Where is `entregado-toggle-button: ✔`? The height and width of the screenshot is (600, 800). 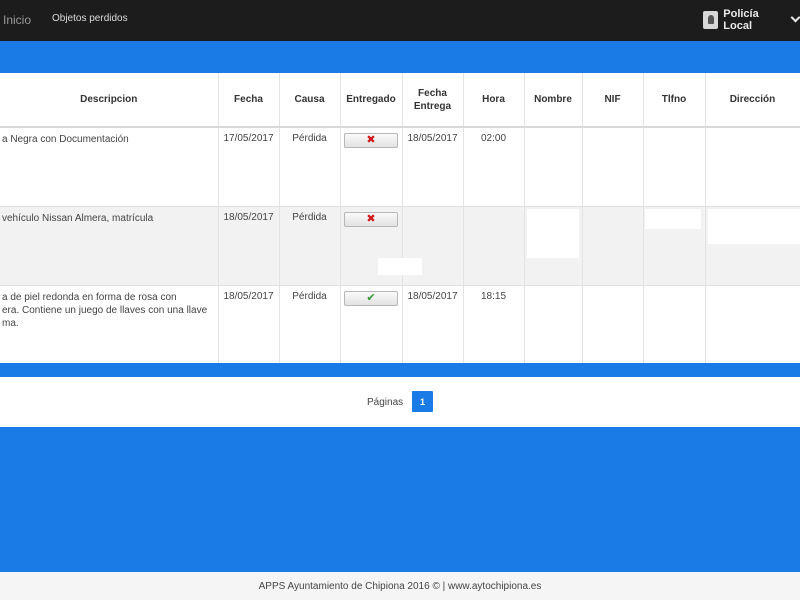
entregado-toggle-button: ✔ is located at coordinates (371, 298).